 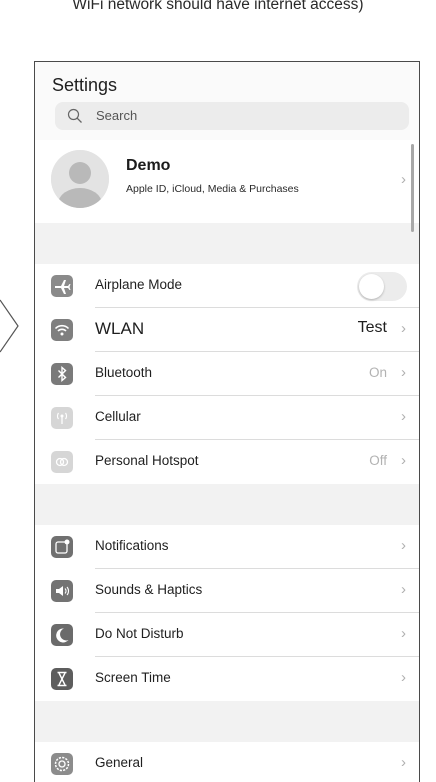 I want to click on settings-header: Settings Search, so click(x=227, y=101).